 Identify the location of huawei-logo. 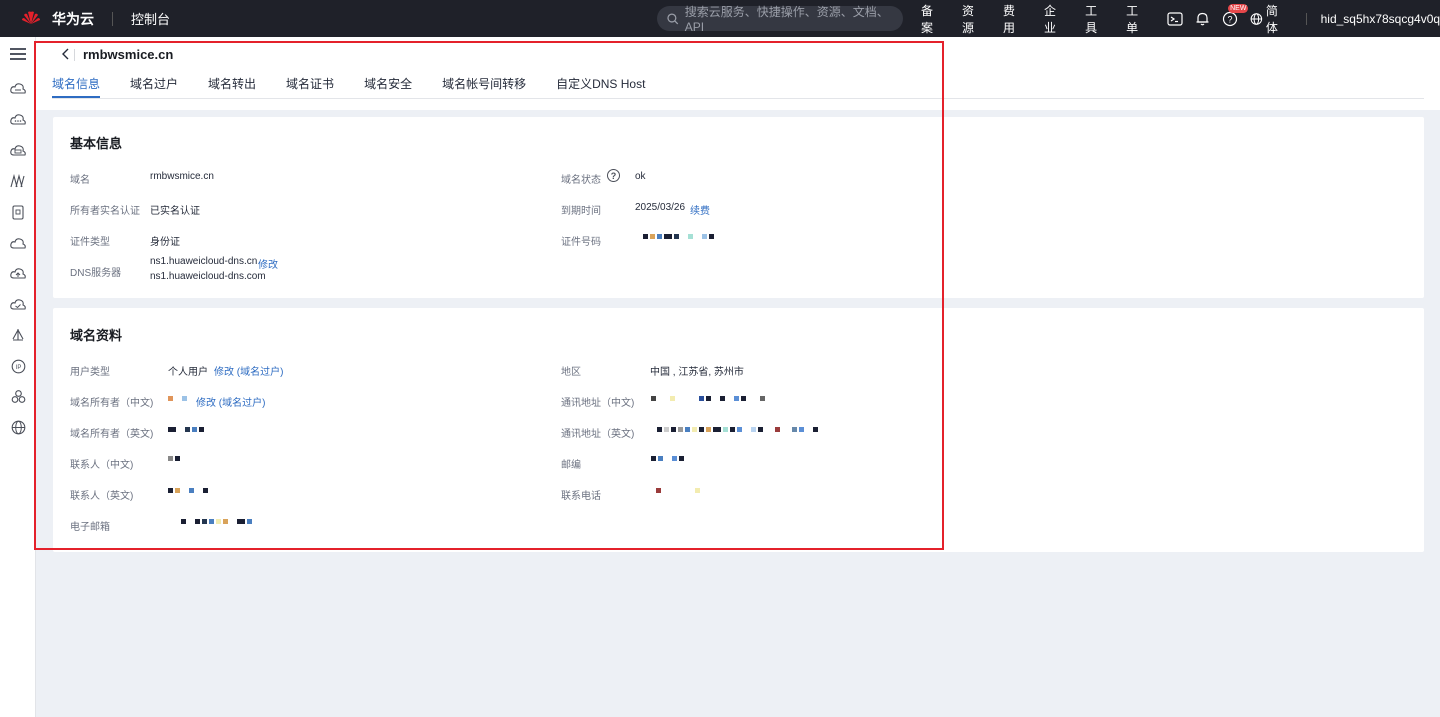
(31, 19).